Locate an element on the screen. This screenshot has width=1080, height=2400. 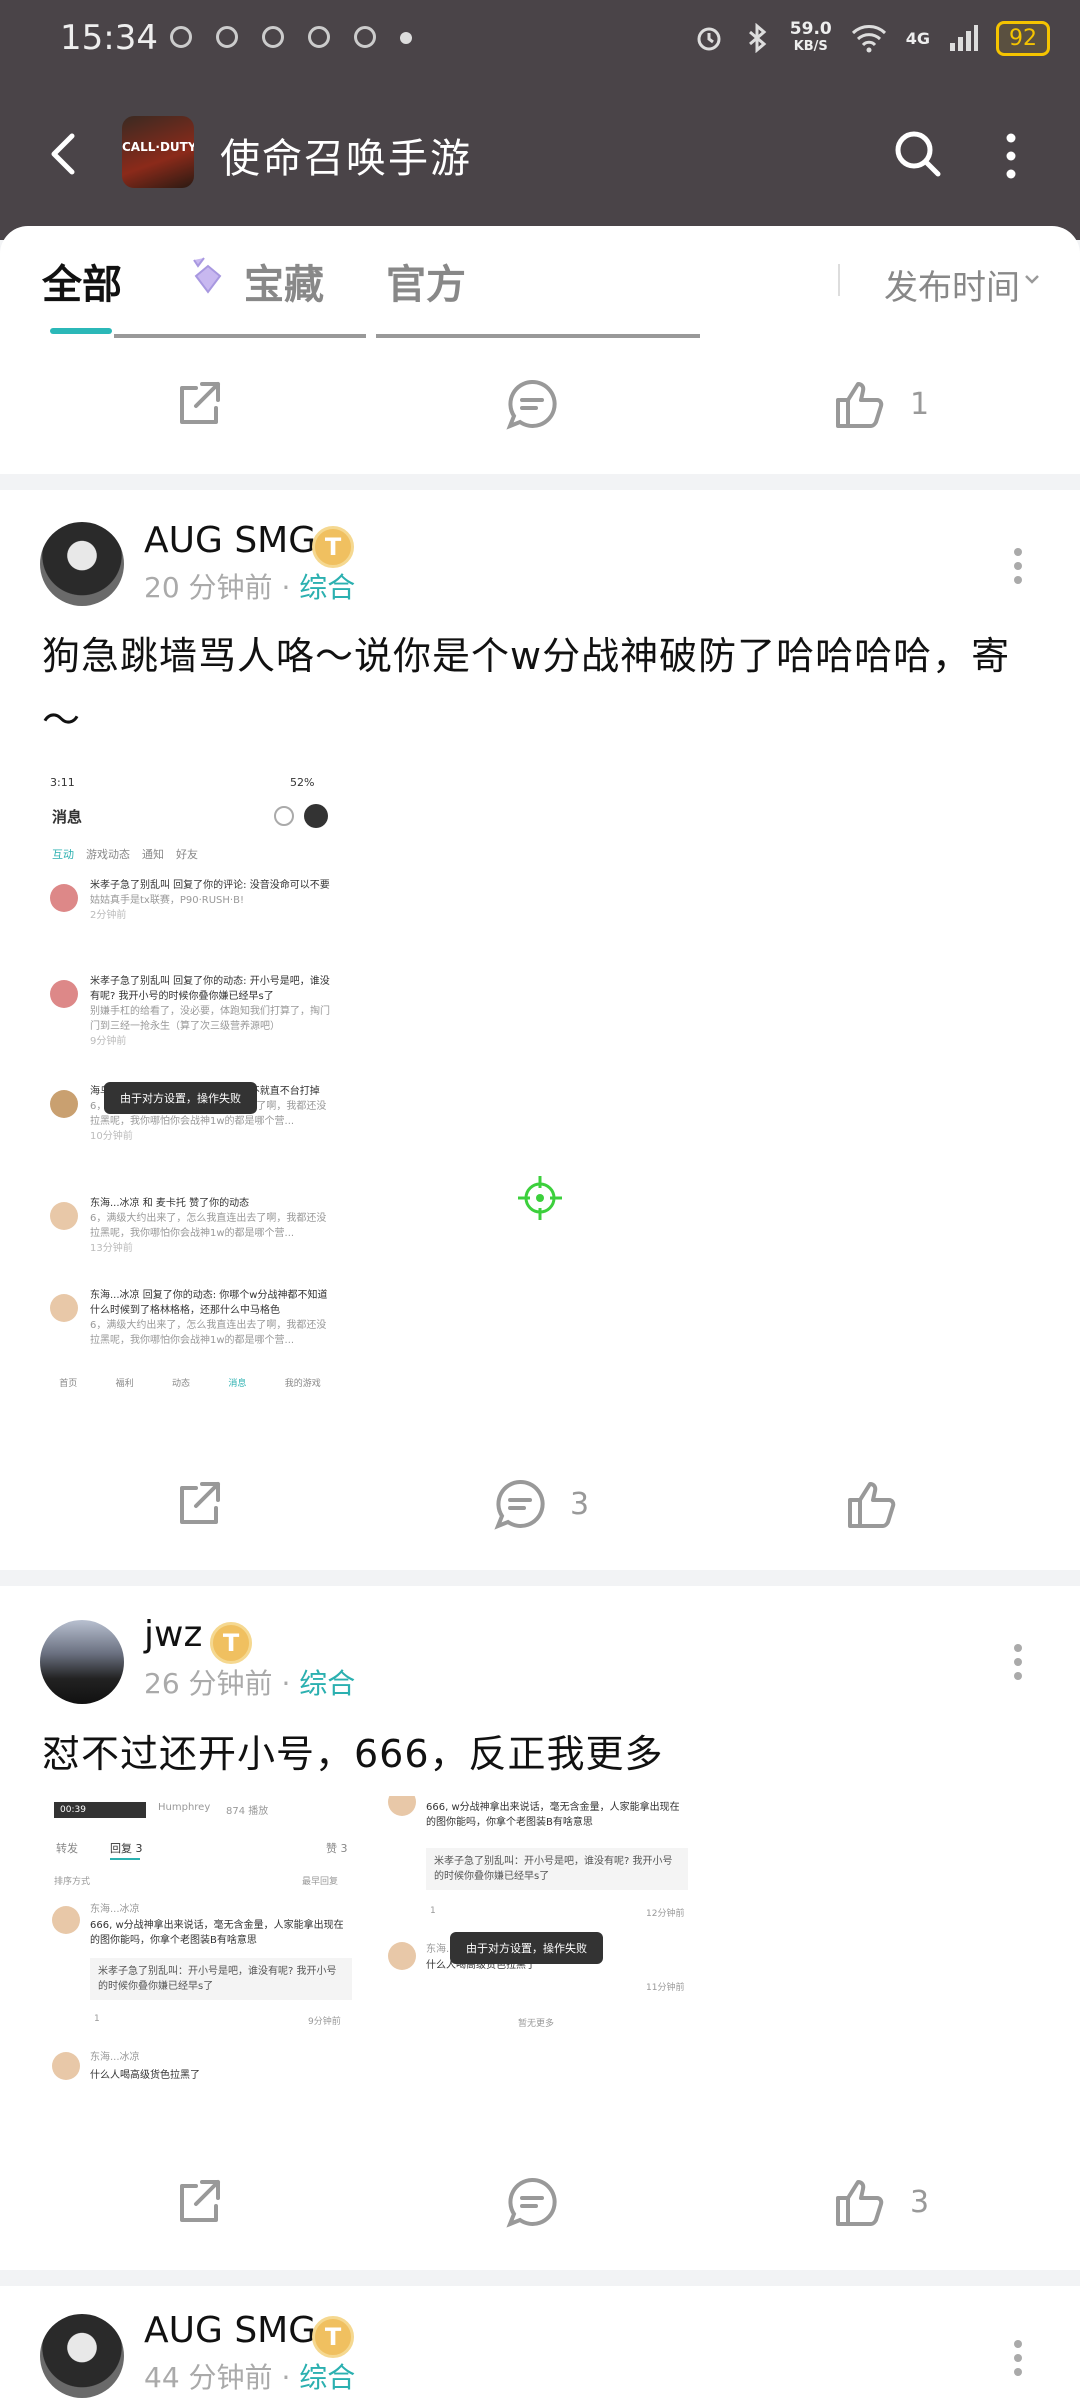
comment-button: 3 is located at coordinates (540, 1504).